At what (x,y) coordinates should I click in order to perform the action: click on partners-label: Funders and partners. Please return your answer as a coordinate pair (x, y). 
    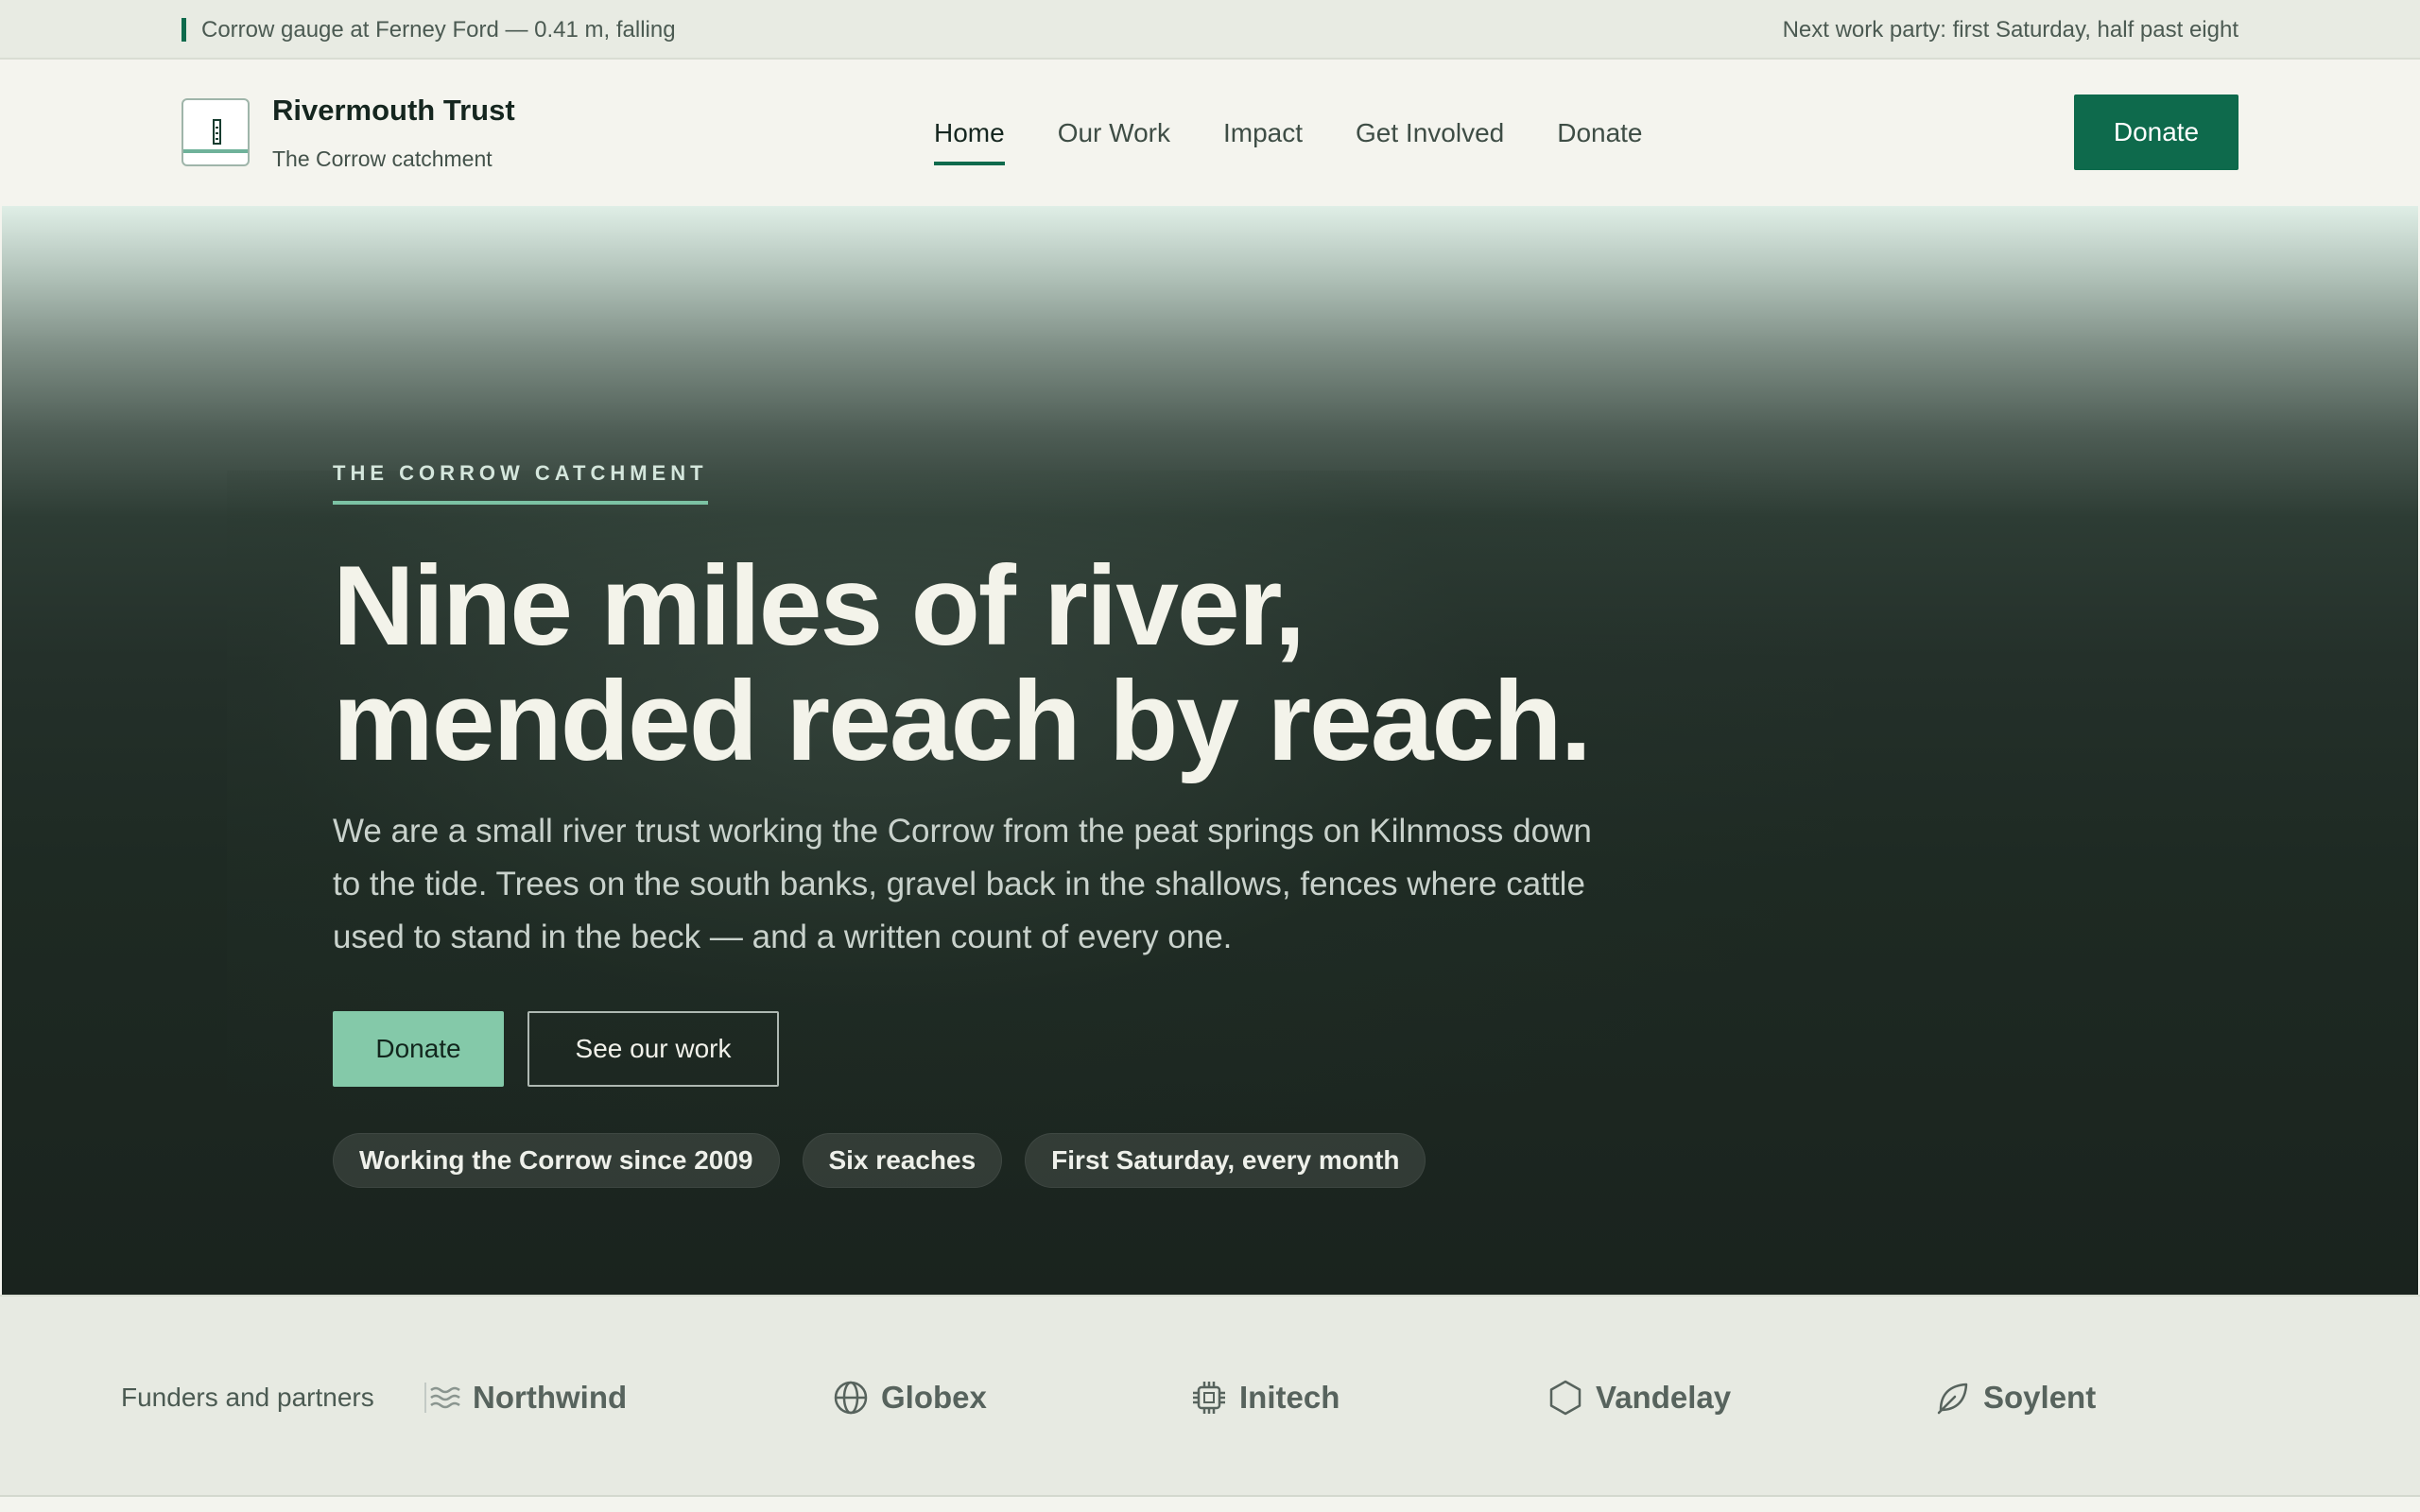
    Looking at the image, I should click on (247, 1397).